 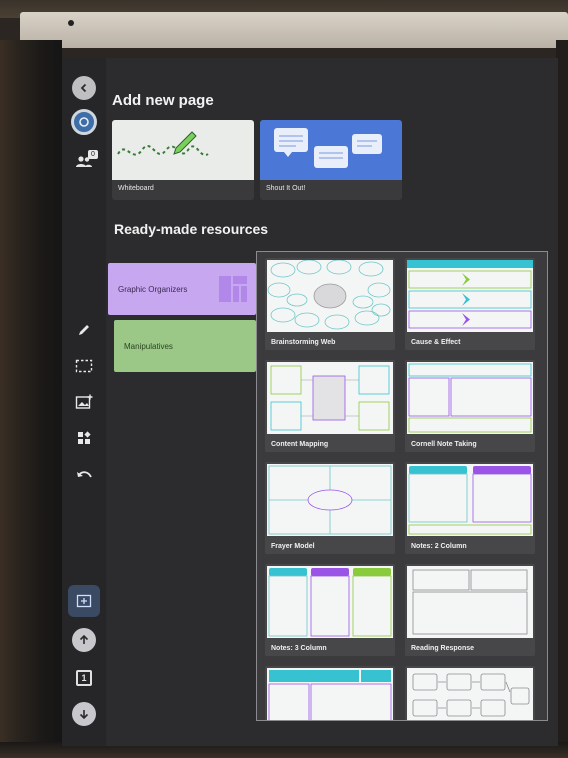 I want to click on whiteboard-template: Whiteboard, so click(x=183, y=160).